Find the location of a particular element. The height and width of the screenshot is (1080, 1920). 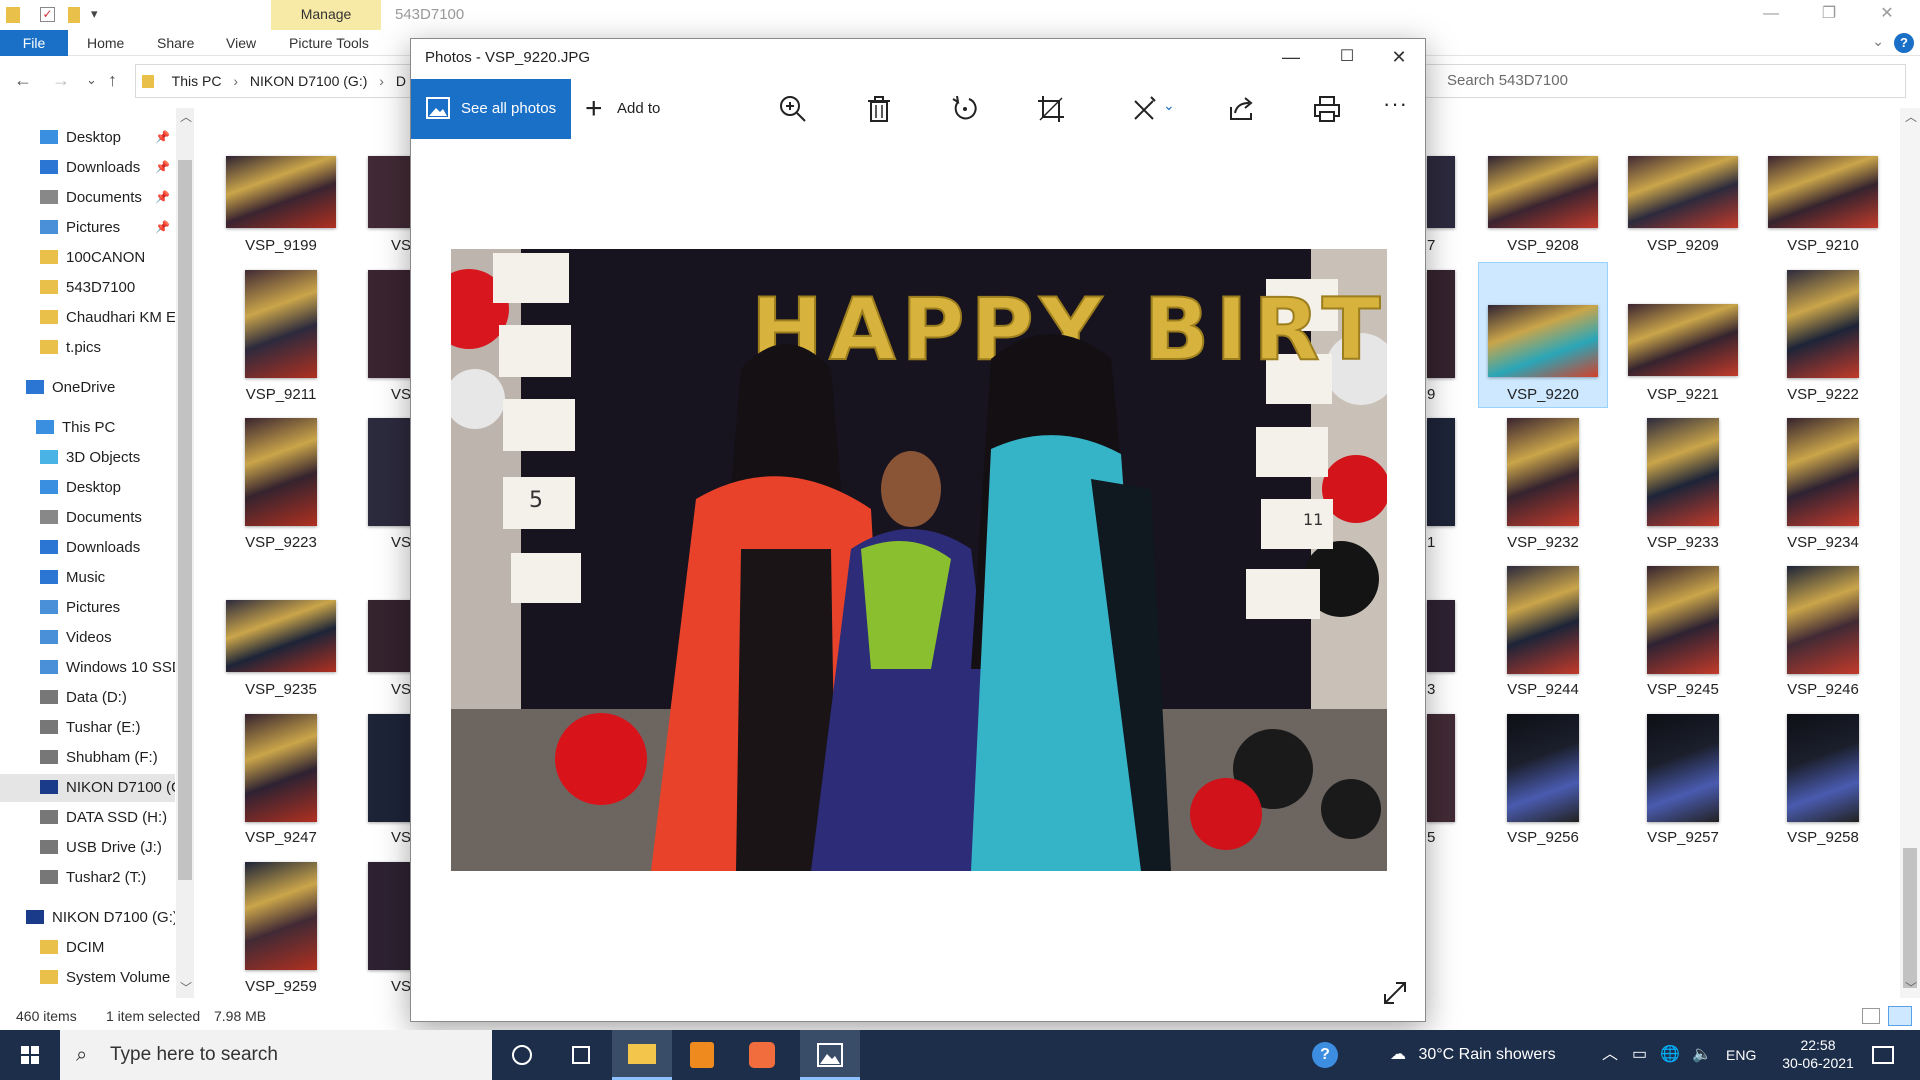

restore-icon: ❐ is located at coordinates (1829, 15).